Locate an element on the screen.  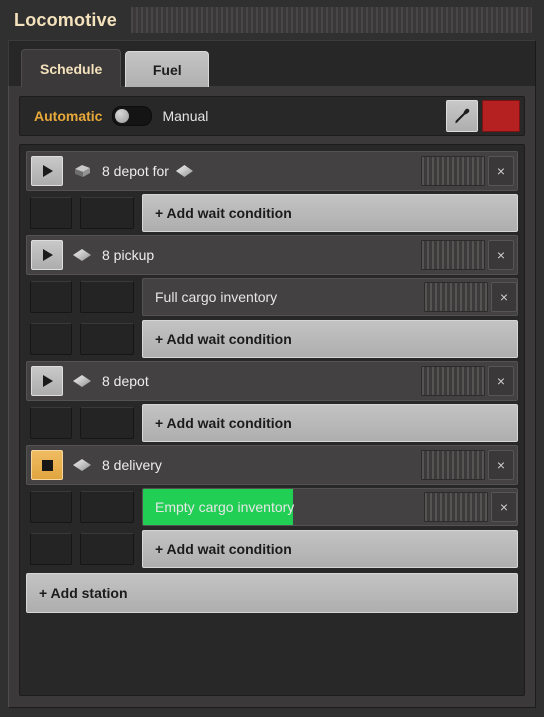
wait-condition-row: Full cargo inventory × is located at coordinates (272, 297).